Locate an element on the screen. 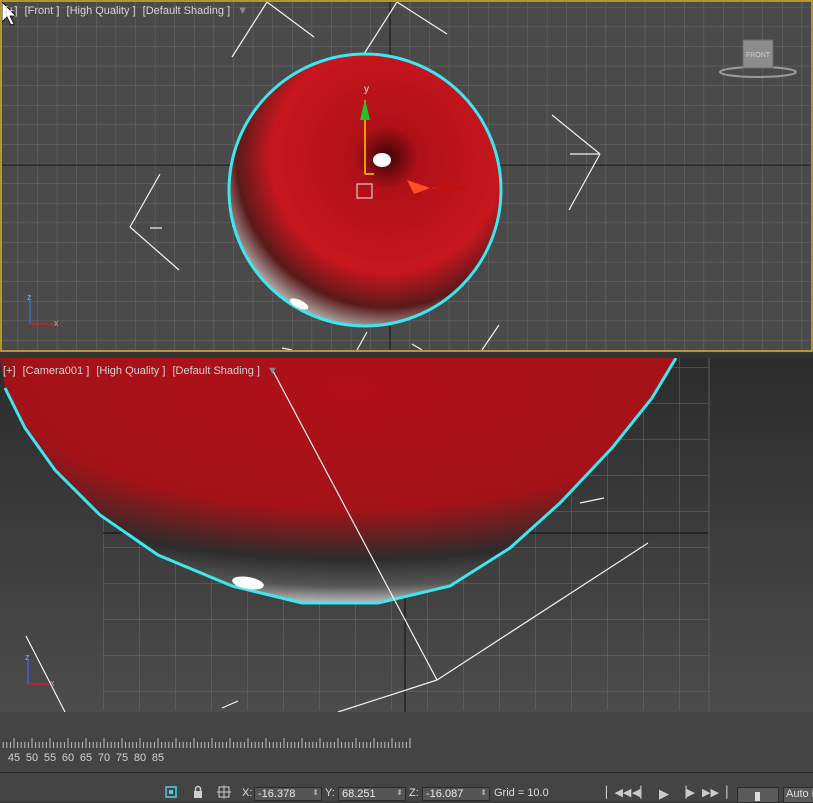 The image size is (813, 803). viewcube-face-label: FRONT is located at coordinates (758, 55).